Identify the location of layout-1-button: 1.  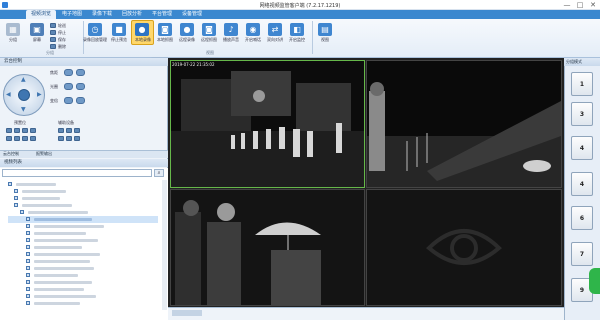
(582, 84).